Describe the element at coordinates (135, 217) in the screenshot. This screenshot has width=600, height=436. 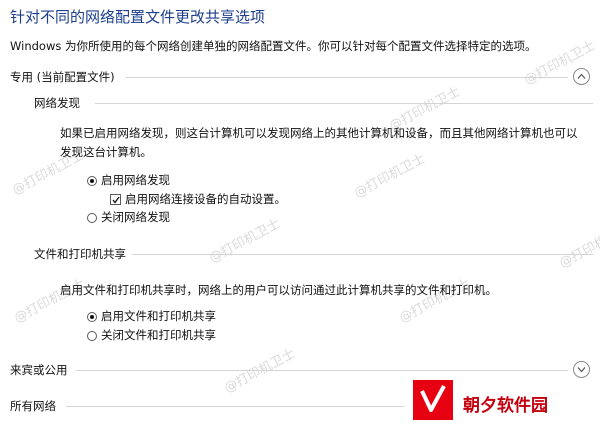
I see `disable-network-discovery-label: 关闭网络发现` at that location.